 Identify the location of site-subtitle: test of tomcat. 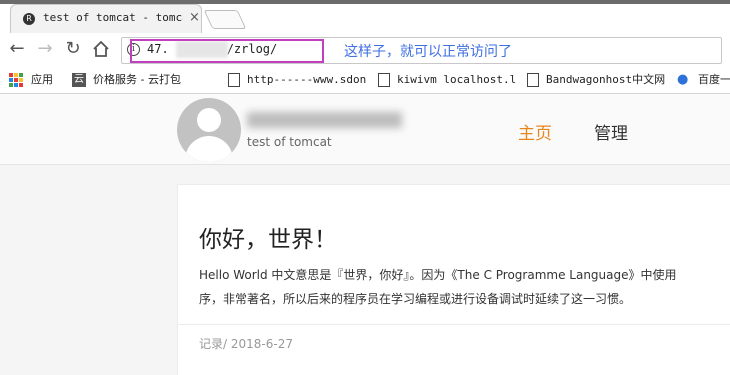
(289, 142).